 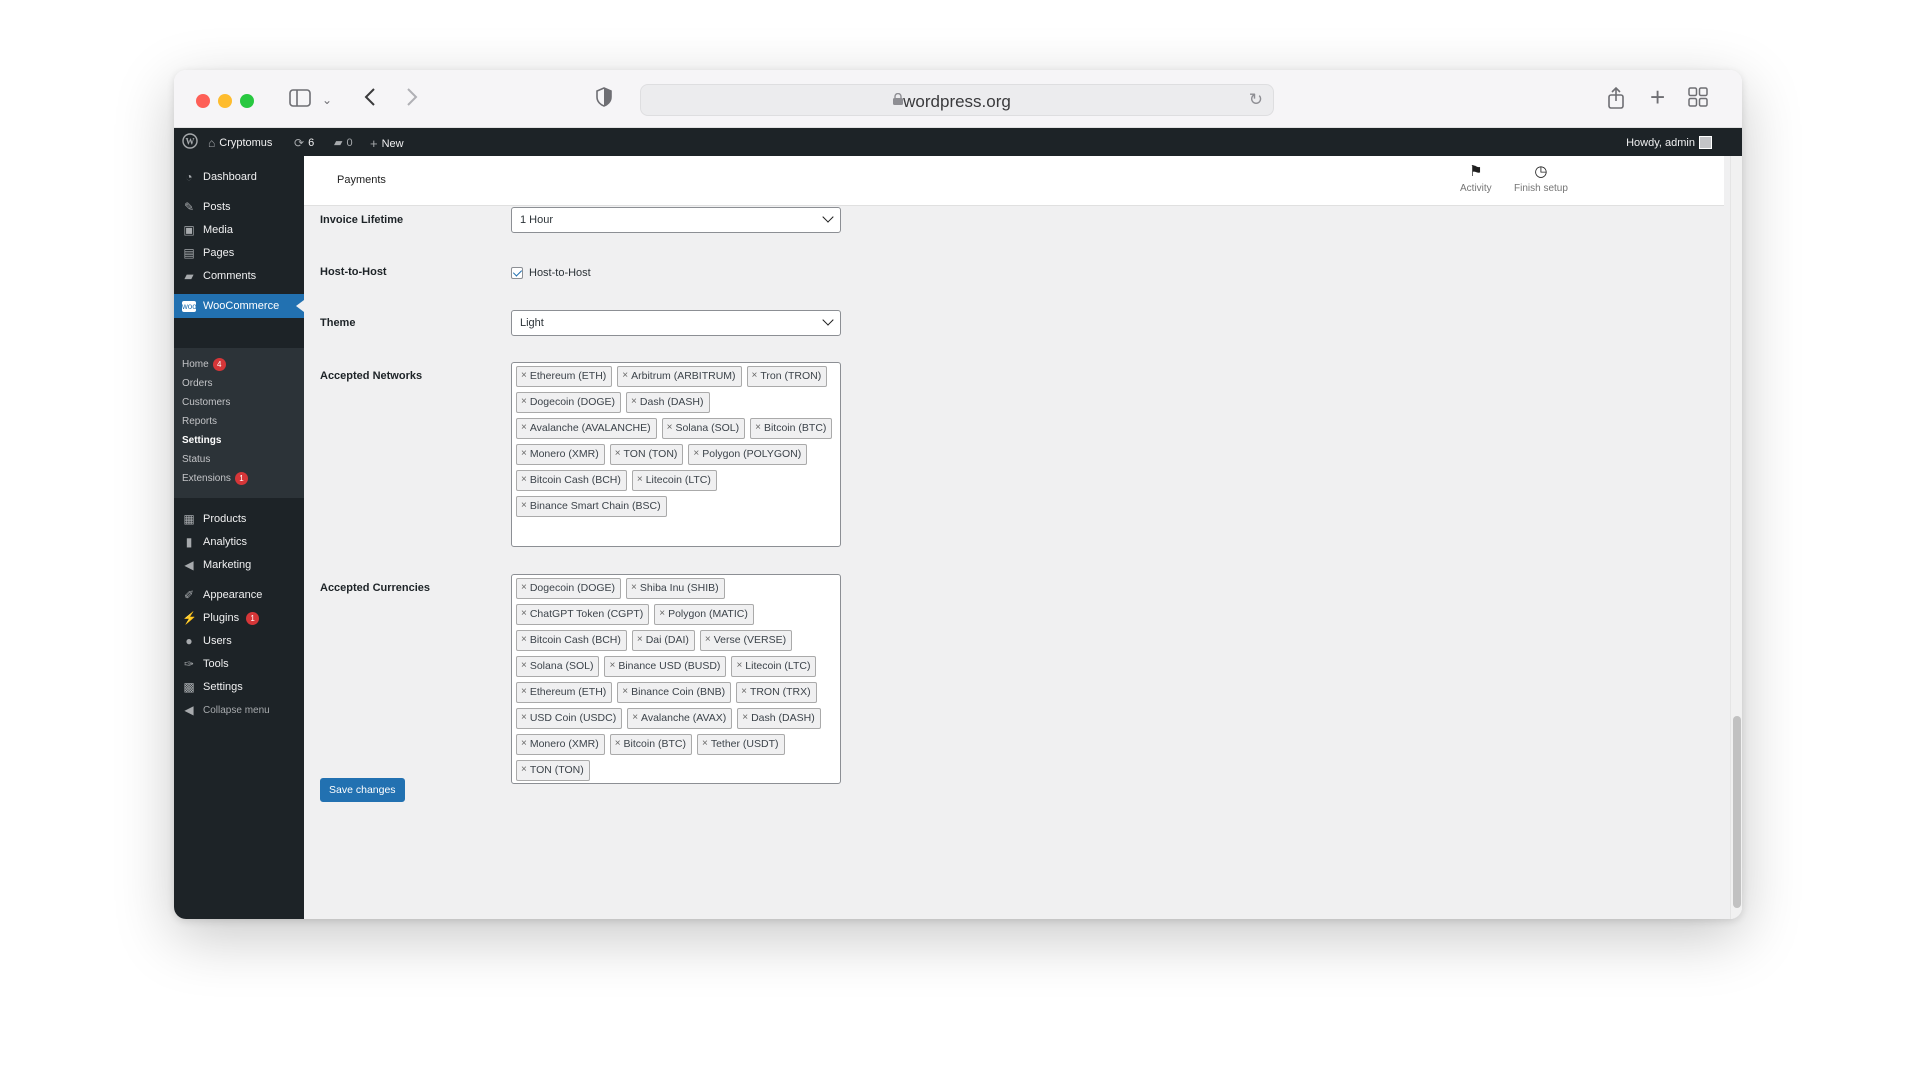 What do you see at coordinates (190, 141) in the screenshot?
I see `wordpress-logo-icon: W` at bounding box center [190, 141].